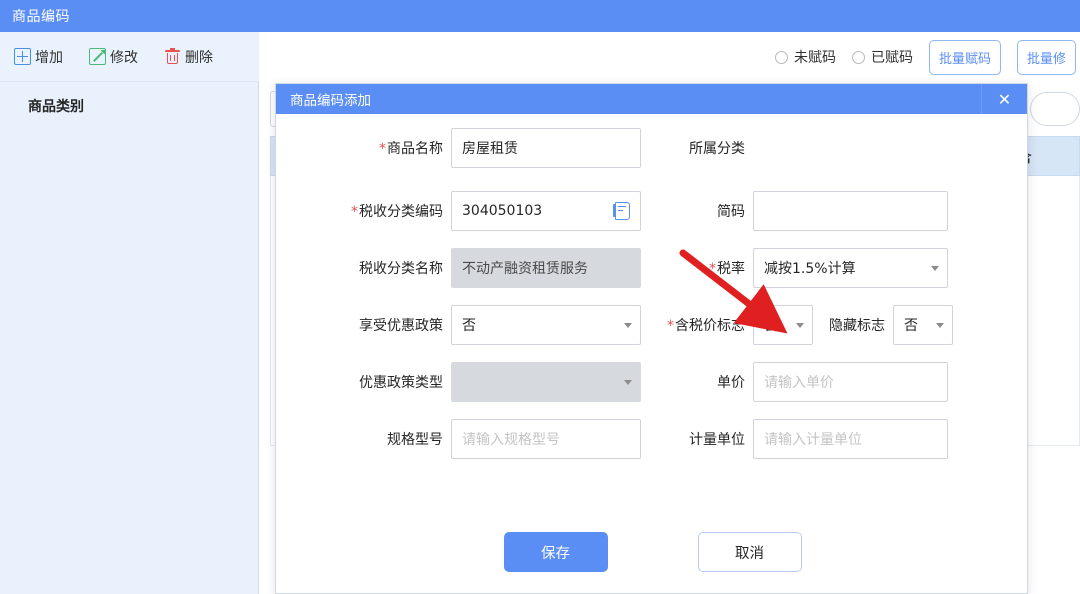 The width and height of the screenshot is (1080, 594). I want to click on short-code-input, so click(850, 210).